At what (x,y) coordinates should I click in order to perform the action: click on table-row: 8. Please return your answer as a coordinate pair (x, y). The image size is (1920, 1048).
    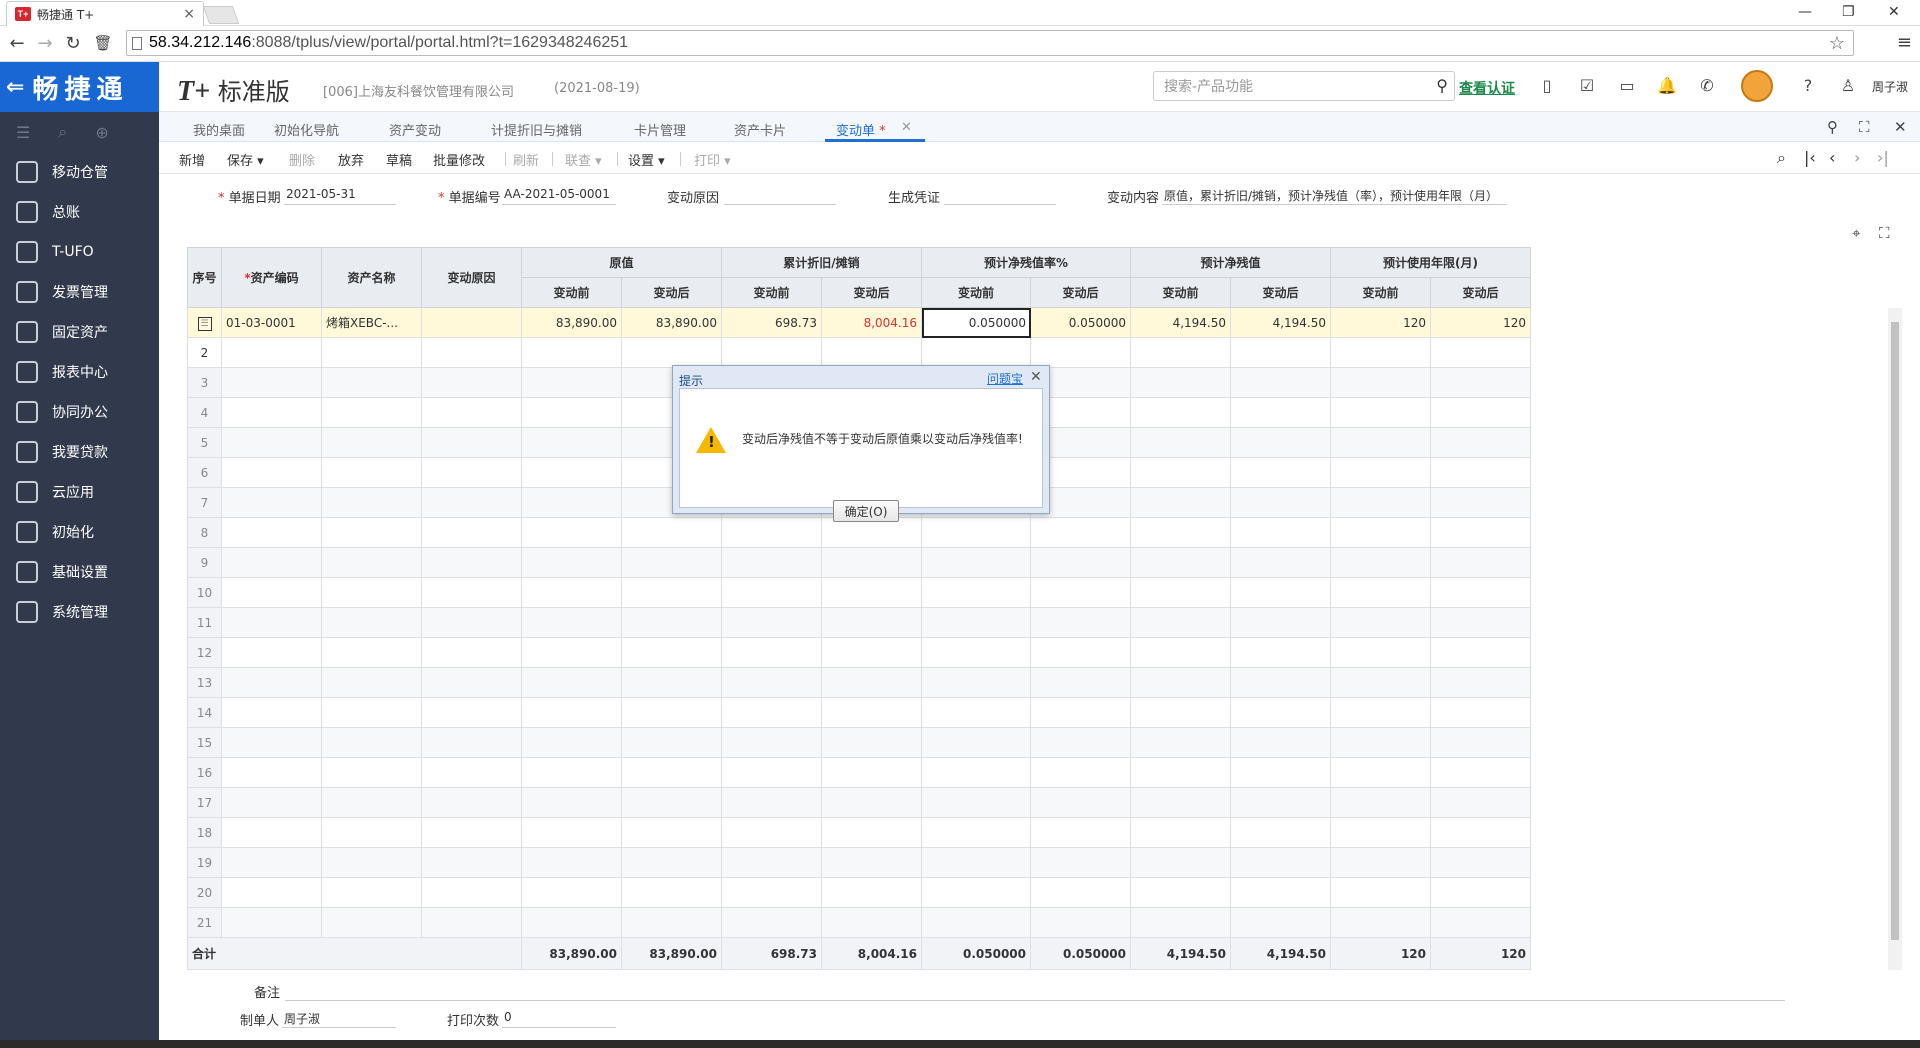
    Looking at the image, I should click on (859, 532).